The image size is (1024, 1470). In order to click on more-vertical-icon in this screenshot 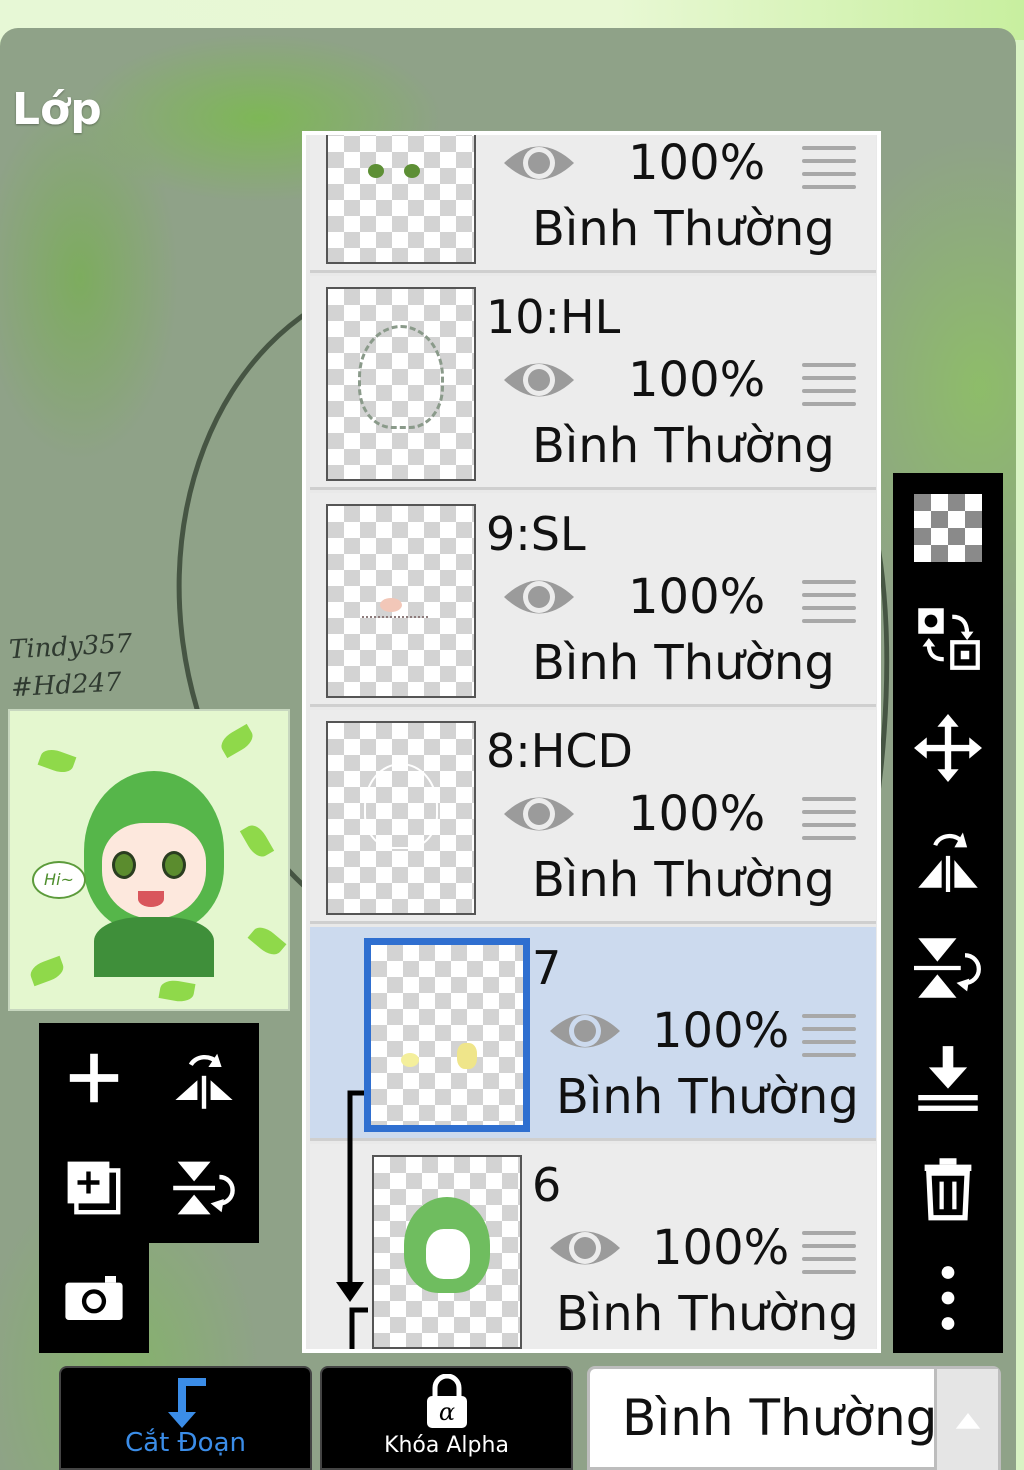, I will do `click(948, 1298)`.